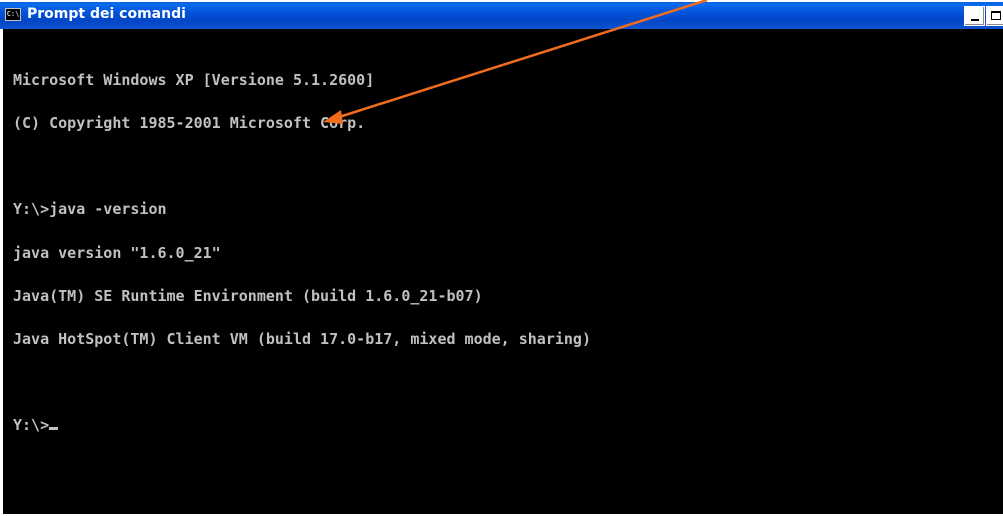 The image size is (1003, 516). I want to click on maximize-button, so click(994, 16).